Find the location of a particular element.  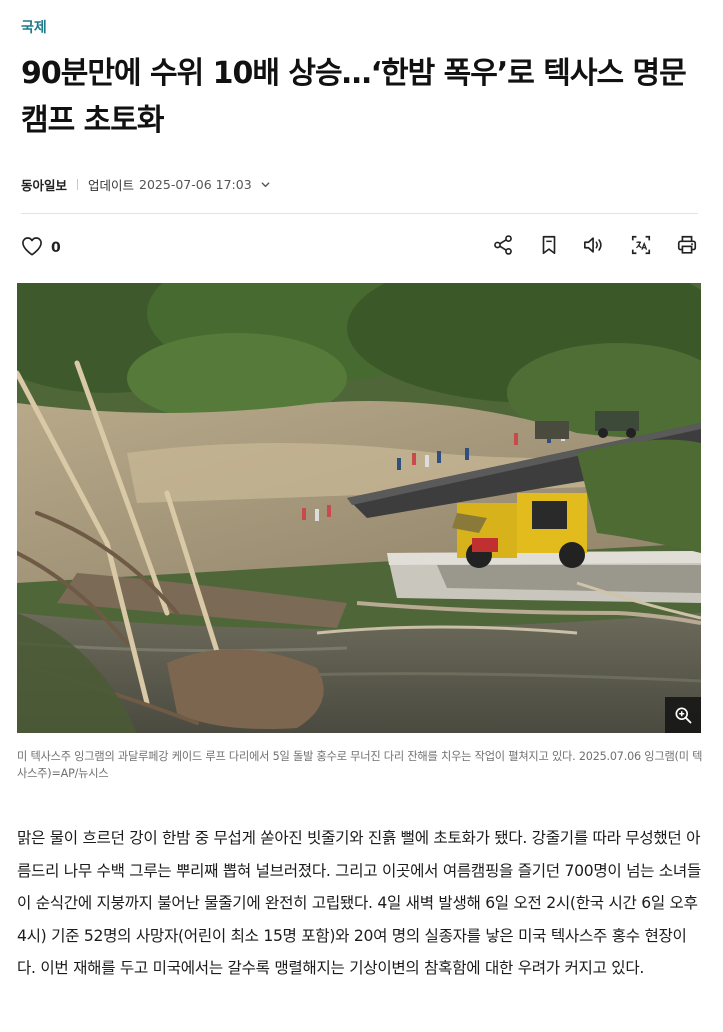

like-button: 0 is located at coordinates (41, 248).